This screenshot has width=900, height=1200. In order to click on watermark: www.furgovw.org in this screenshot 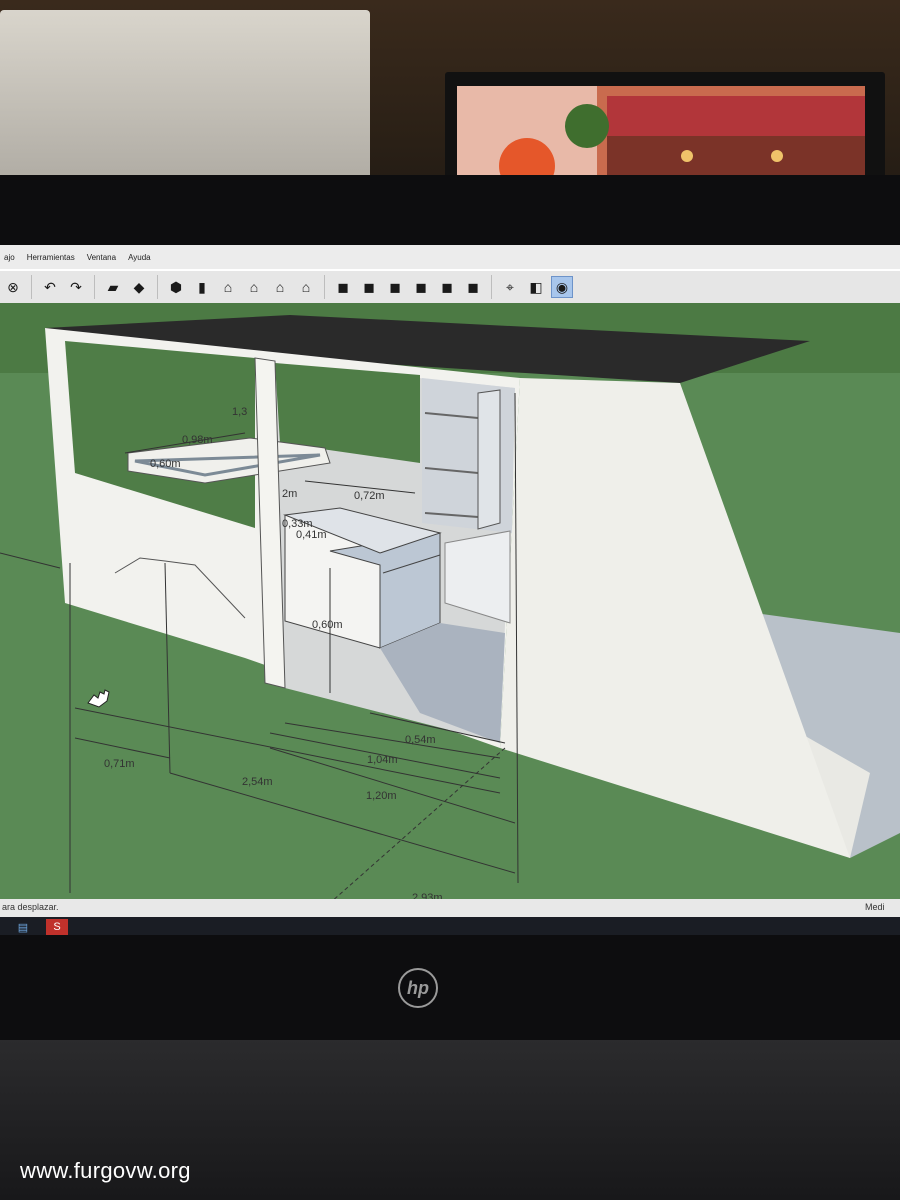, I will do `click(105, 1170)`.